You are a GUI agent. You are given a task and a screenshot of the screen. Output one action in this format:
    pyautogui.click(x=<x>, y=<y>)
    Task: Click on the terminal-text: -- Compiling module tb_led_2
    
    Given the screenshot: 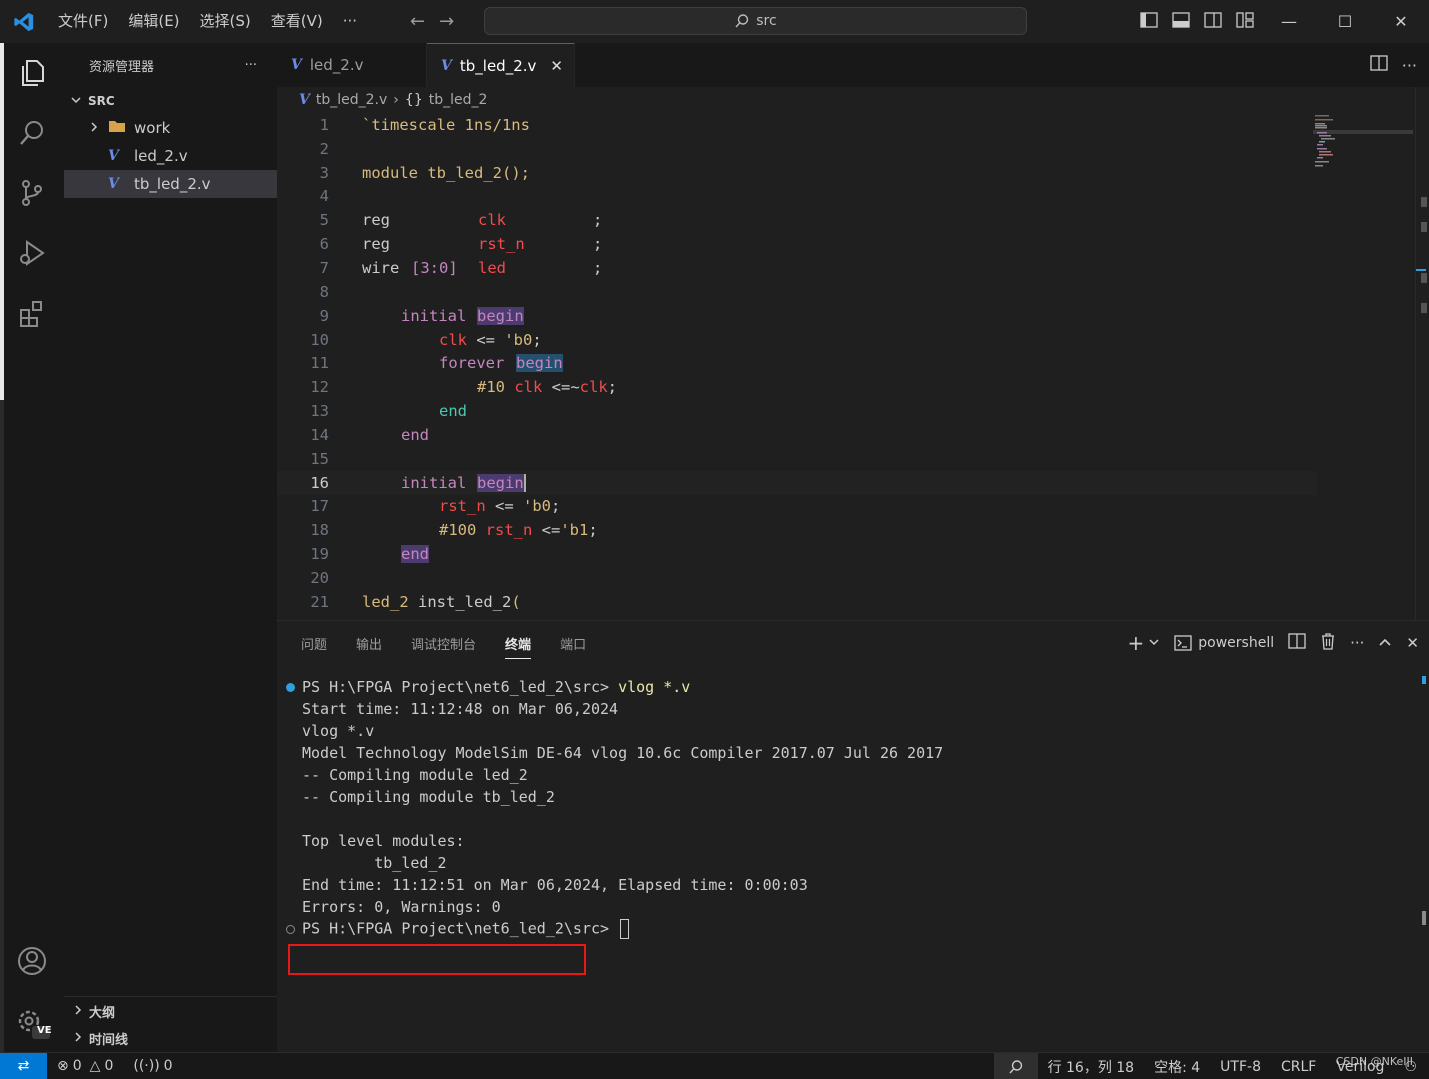 What is the action you would take?
    pyautogui.click(x=428, y=797)
    